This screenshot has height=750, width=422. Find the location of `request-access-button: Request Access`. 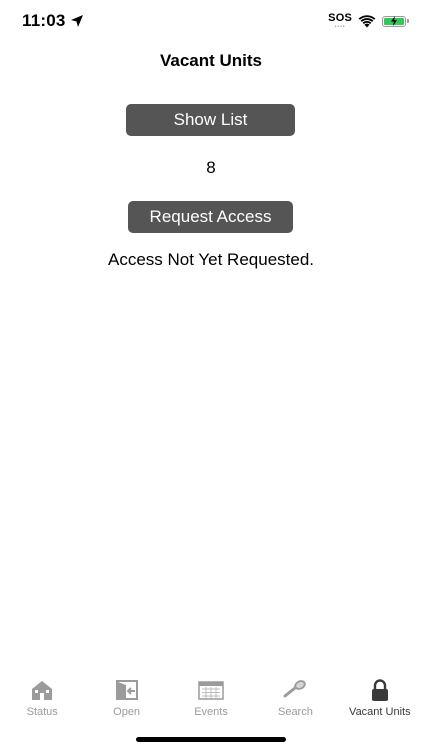

request-access-button: Request Access is located at coordinates (210, 217).